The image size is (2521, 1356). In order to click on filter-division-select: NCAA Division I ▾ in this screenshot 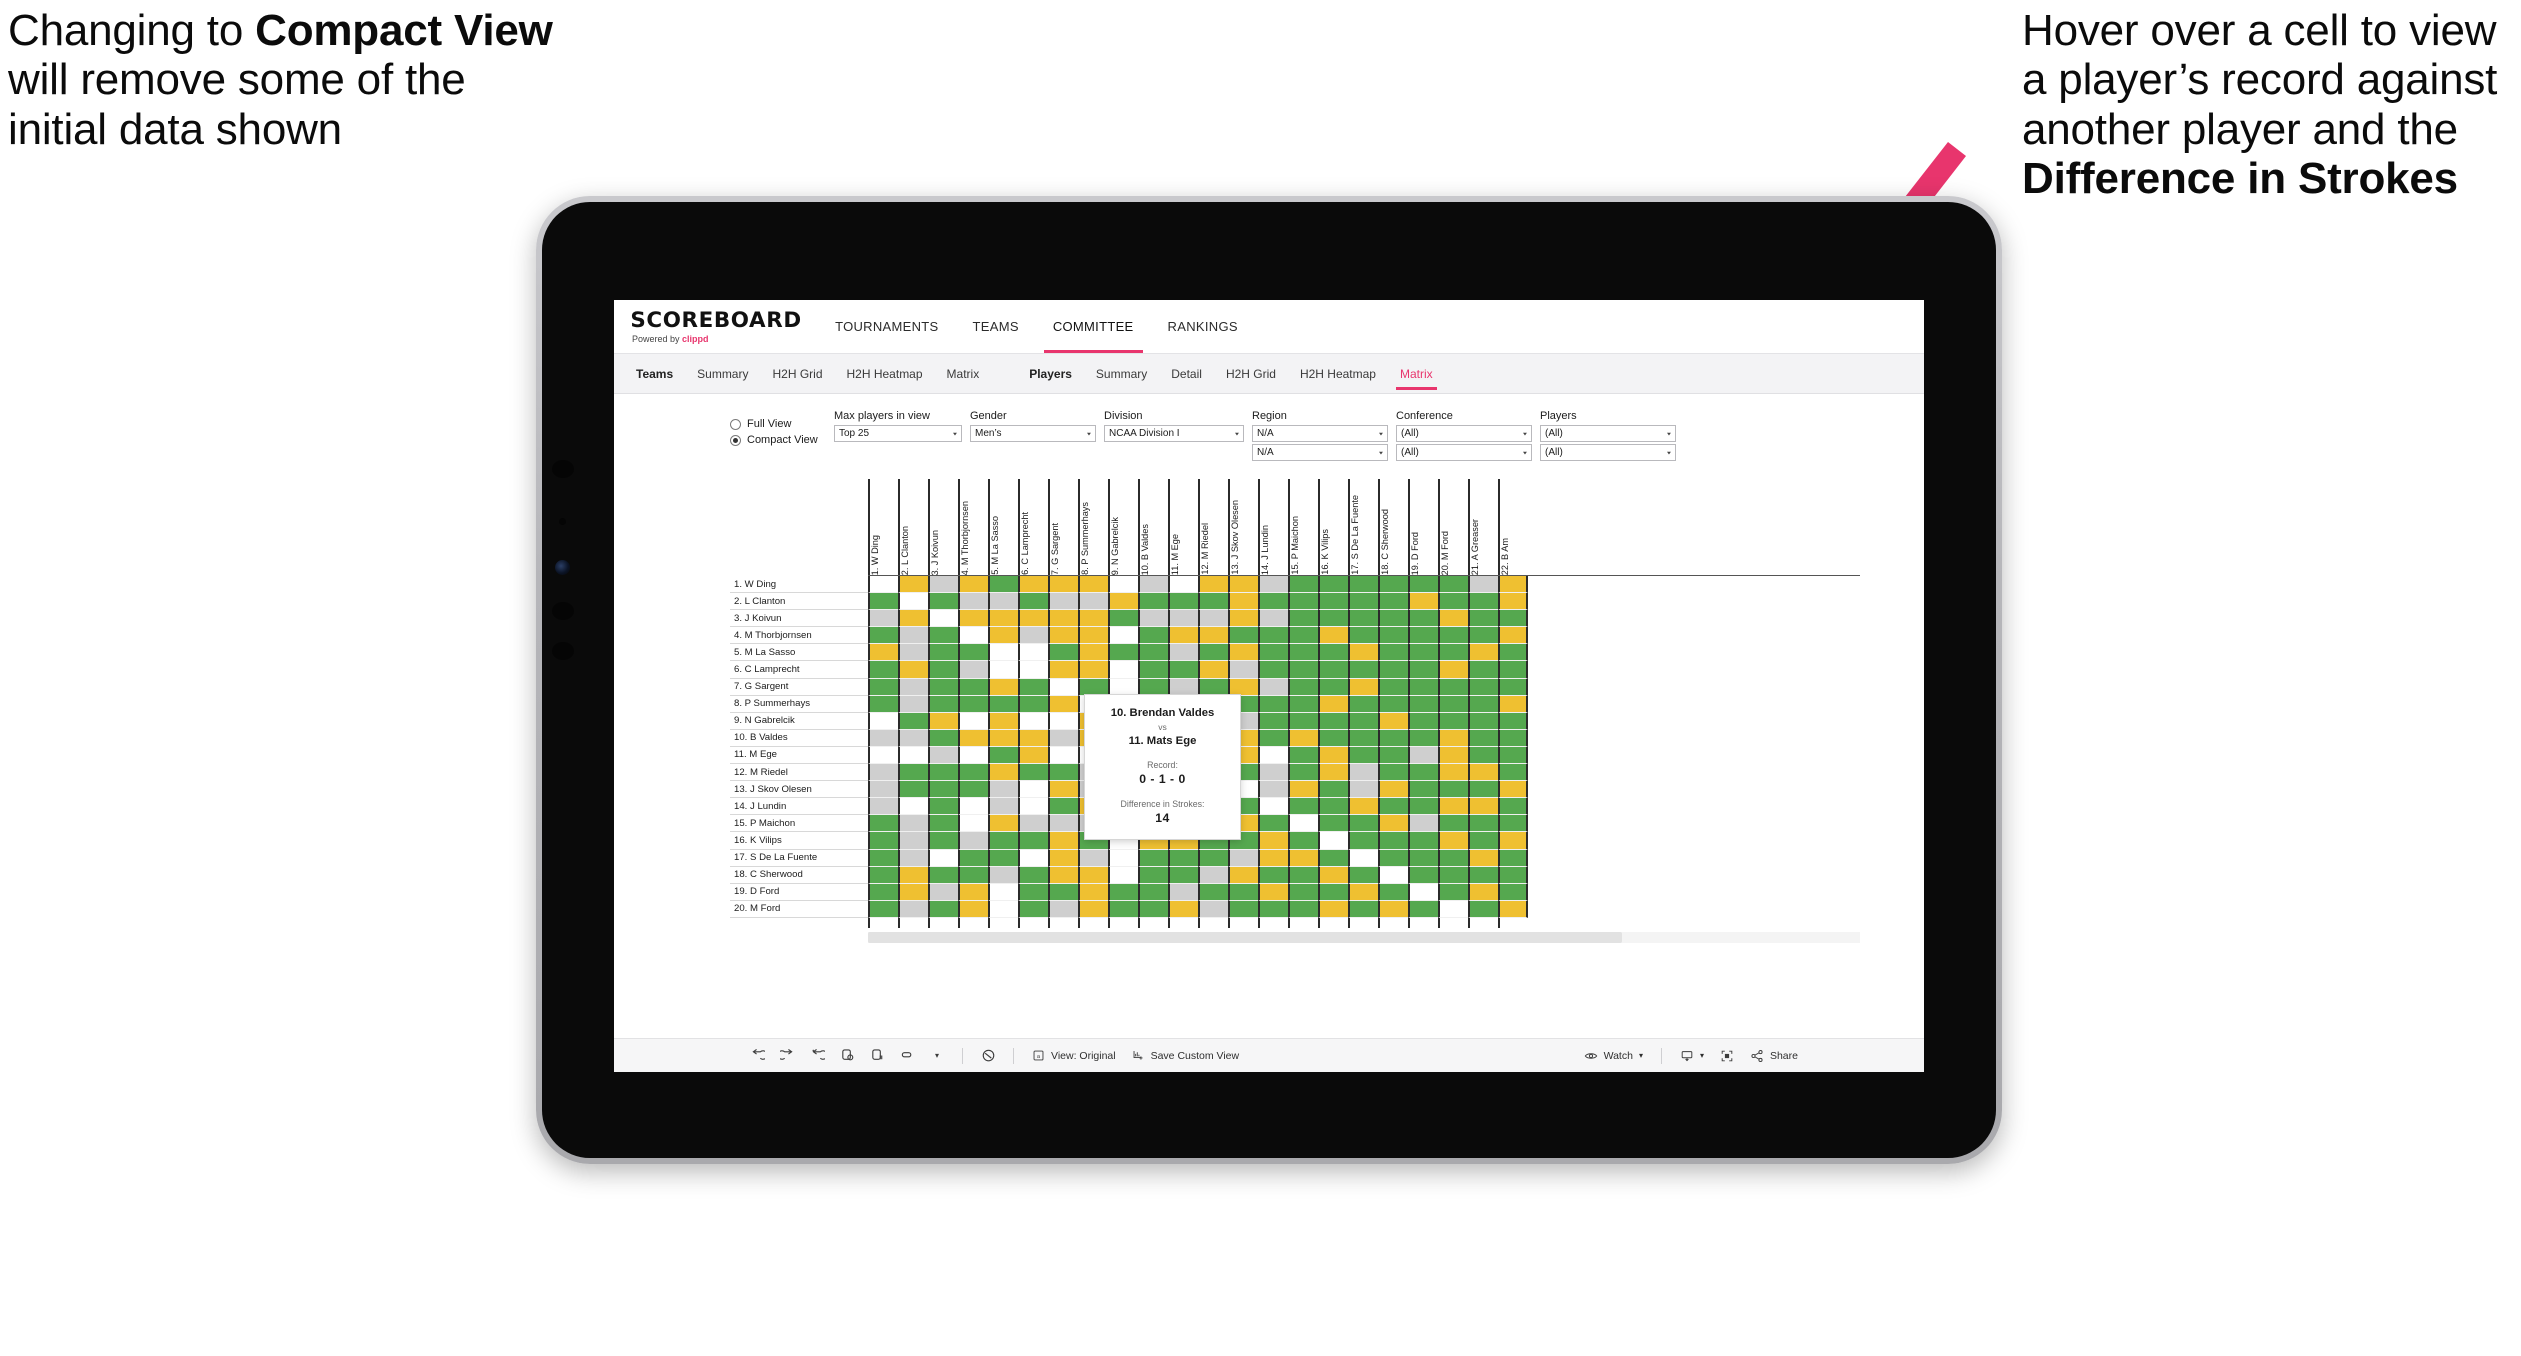, I will do `click(1174, 433)`.